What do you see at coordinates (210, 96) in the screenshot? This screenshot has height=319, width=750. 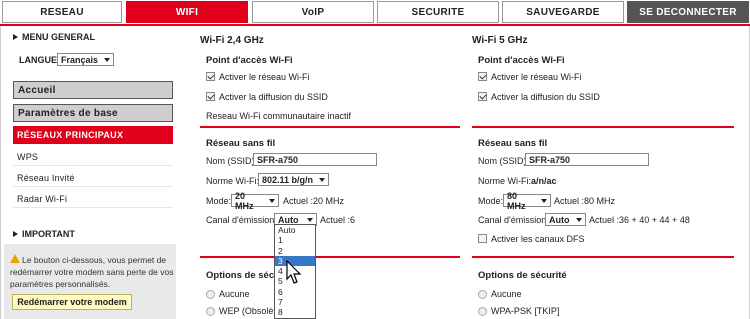 I see `wifi24-activer-ssid-checkbox` at bounding box center [210, 96].